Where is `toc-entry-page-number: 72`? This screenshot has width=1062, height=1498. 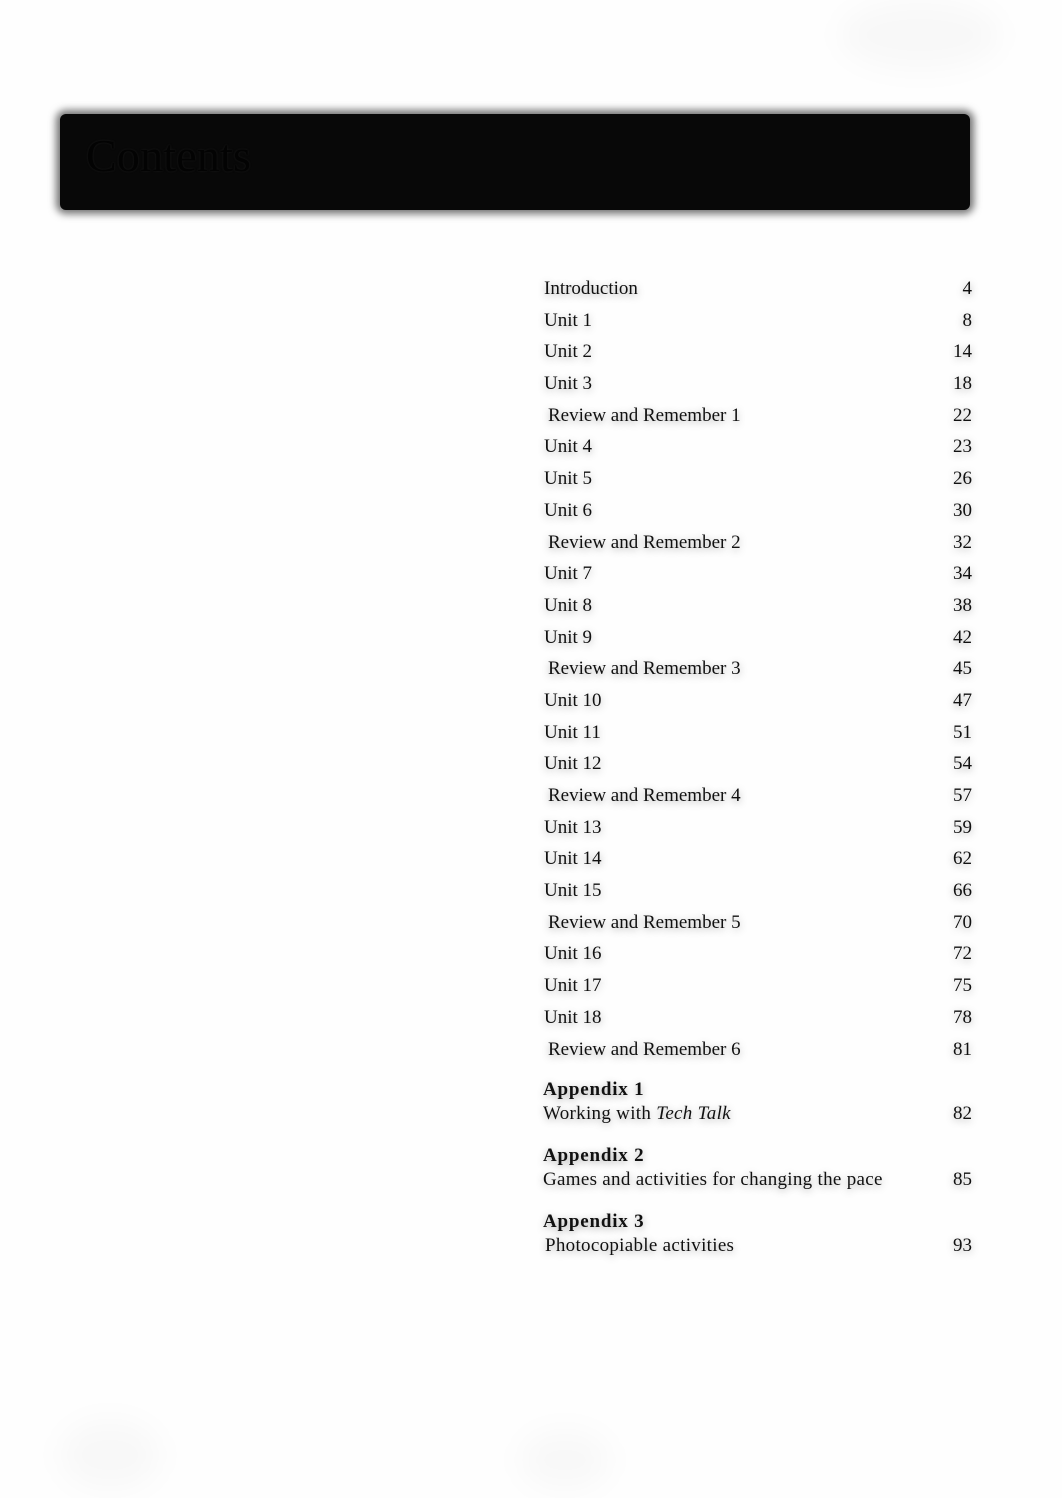 toc-entry-page-number: 72 is located at coordinates (962, 954).